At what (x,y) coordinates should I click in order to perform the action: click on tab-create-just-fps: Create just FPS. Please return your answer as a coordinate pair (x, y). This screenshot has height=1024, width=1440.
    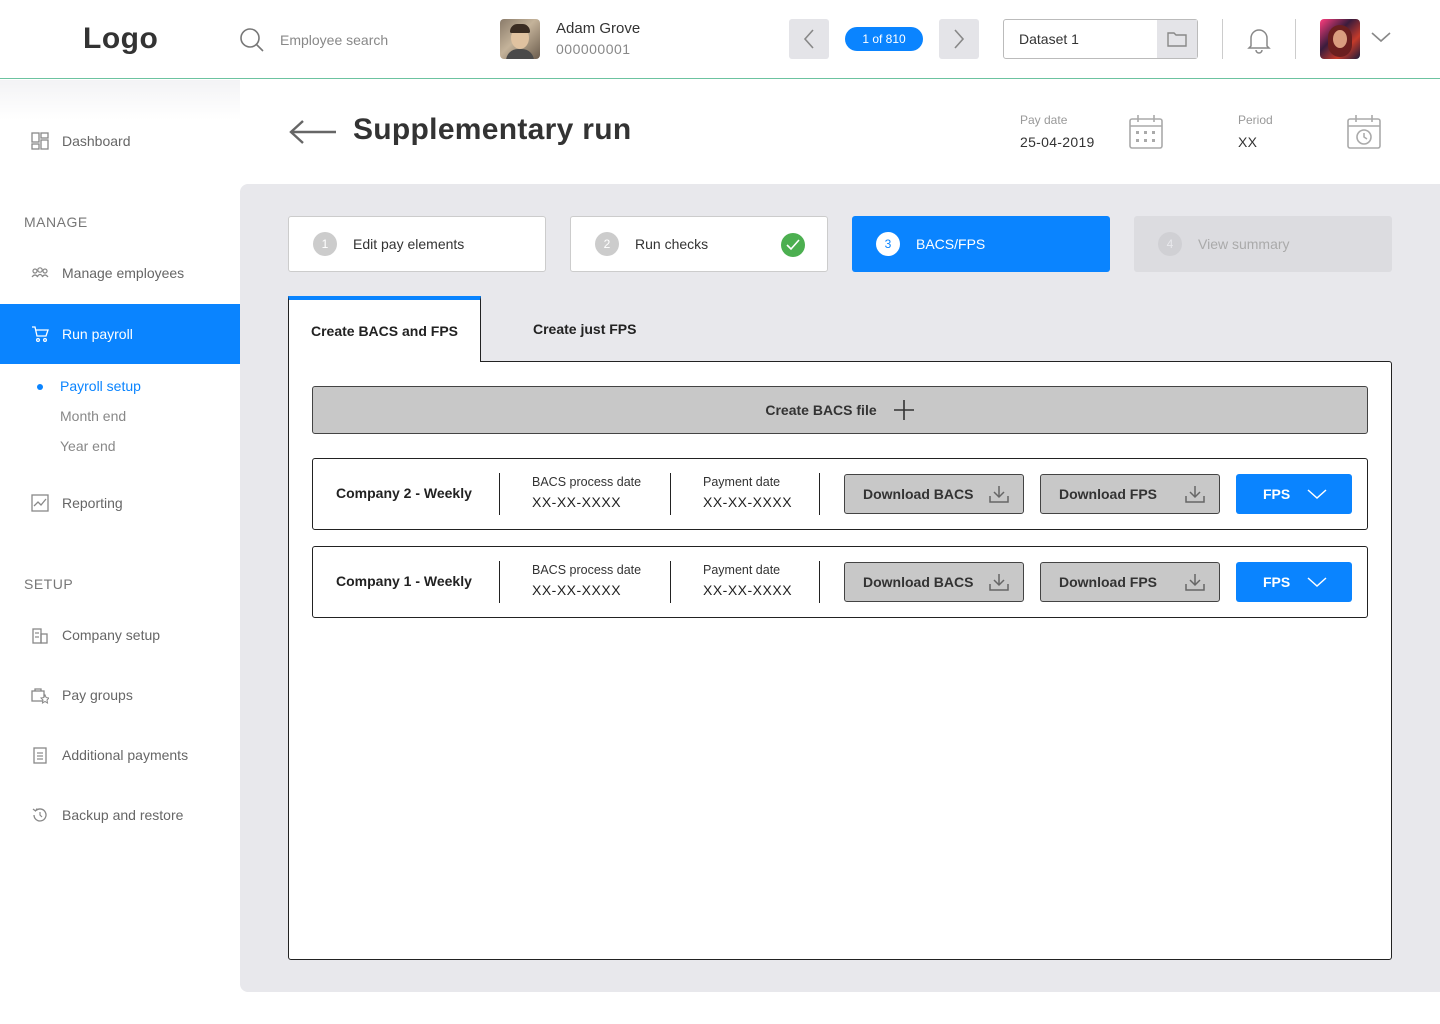
    Looking at the image, I should click on (584, 329).